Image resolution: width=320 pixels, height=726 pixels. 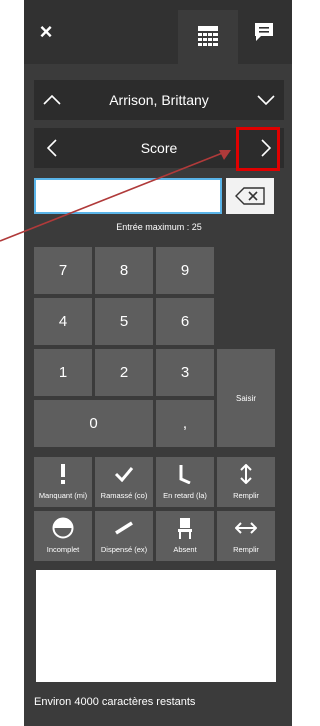 What do you see at coordinates (115, 196) in the screenshot?
I see `annotation-arrow` at bounding box center [115, 196].